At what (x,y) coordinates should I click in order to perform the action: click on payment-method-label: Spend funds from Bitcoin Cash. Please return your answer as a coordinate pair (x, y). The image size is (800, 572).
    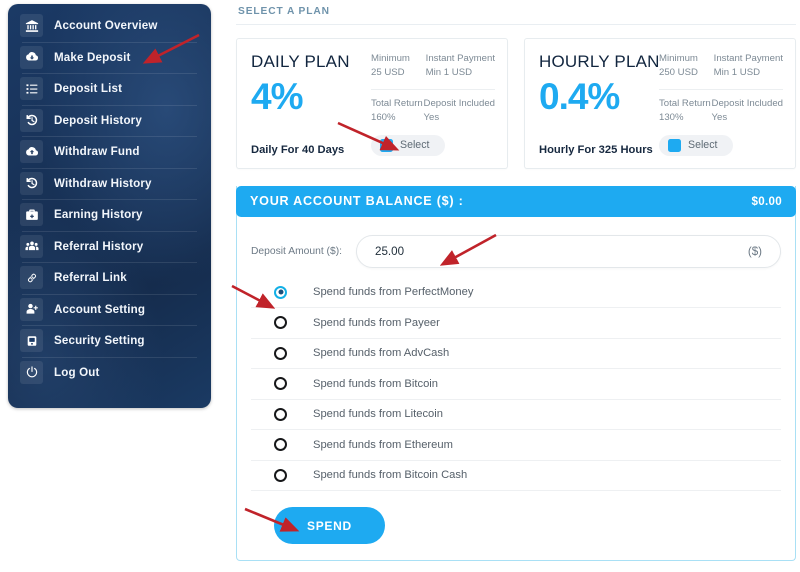
    Looking at the image, I should click on (390, 475).